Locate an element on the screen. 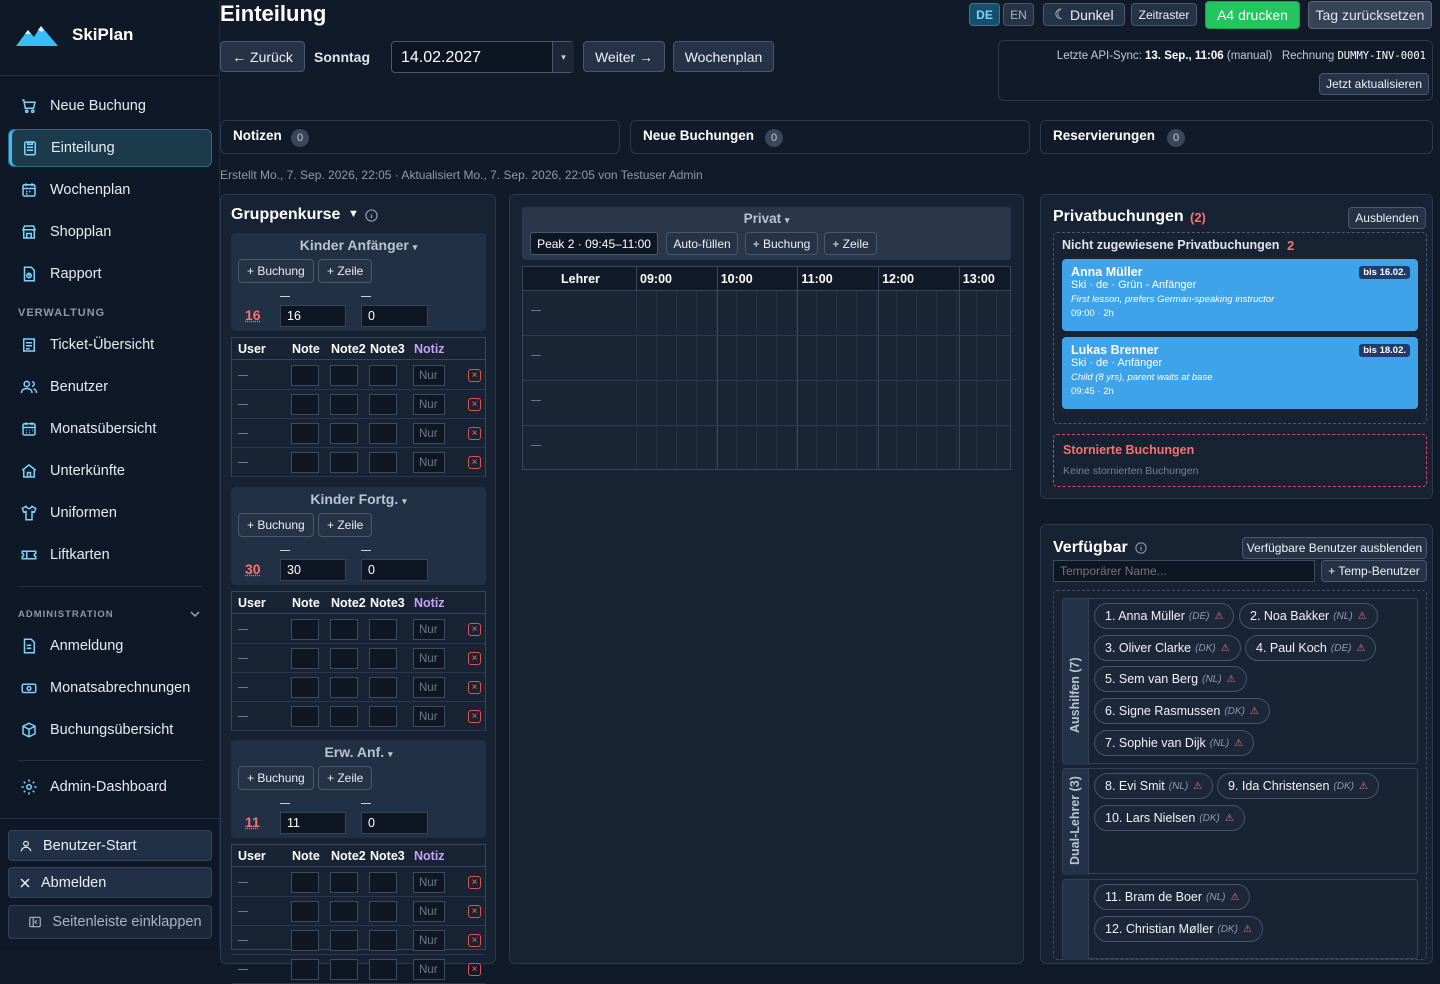  privat-add-booking-button: + Buchung is located at coordinates (781, 243).